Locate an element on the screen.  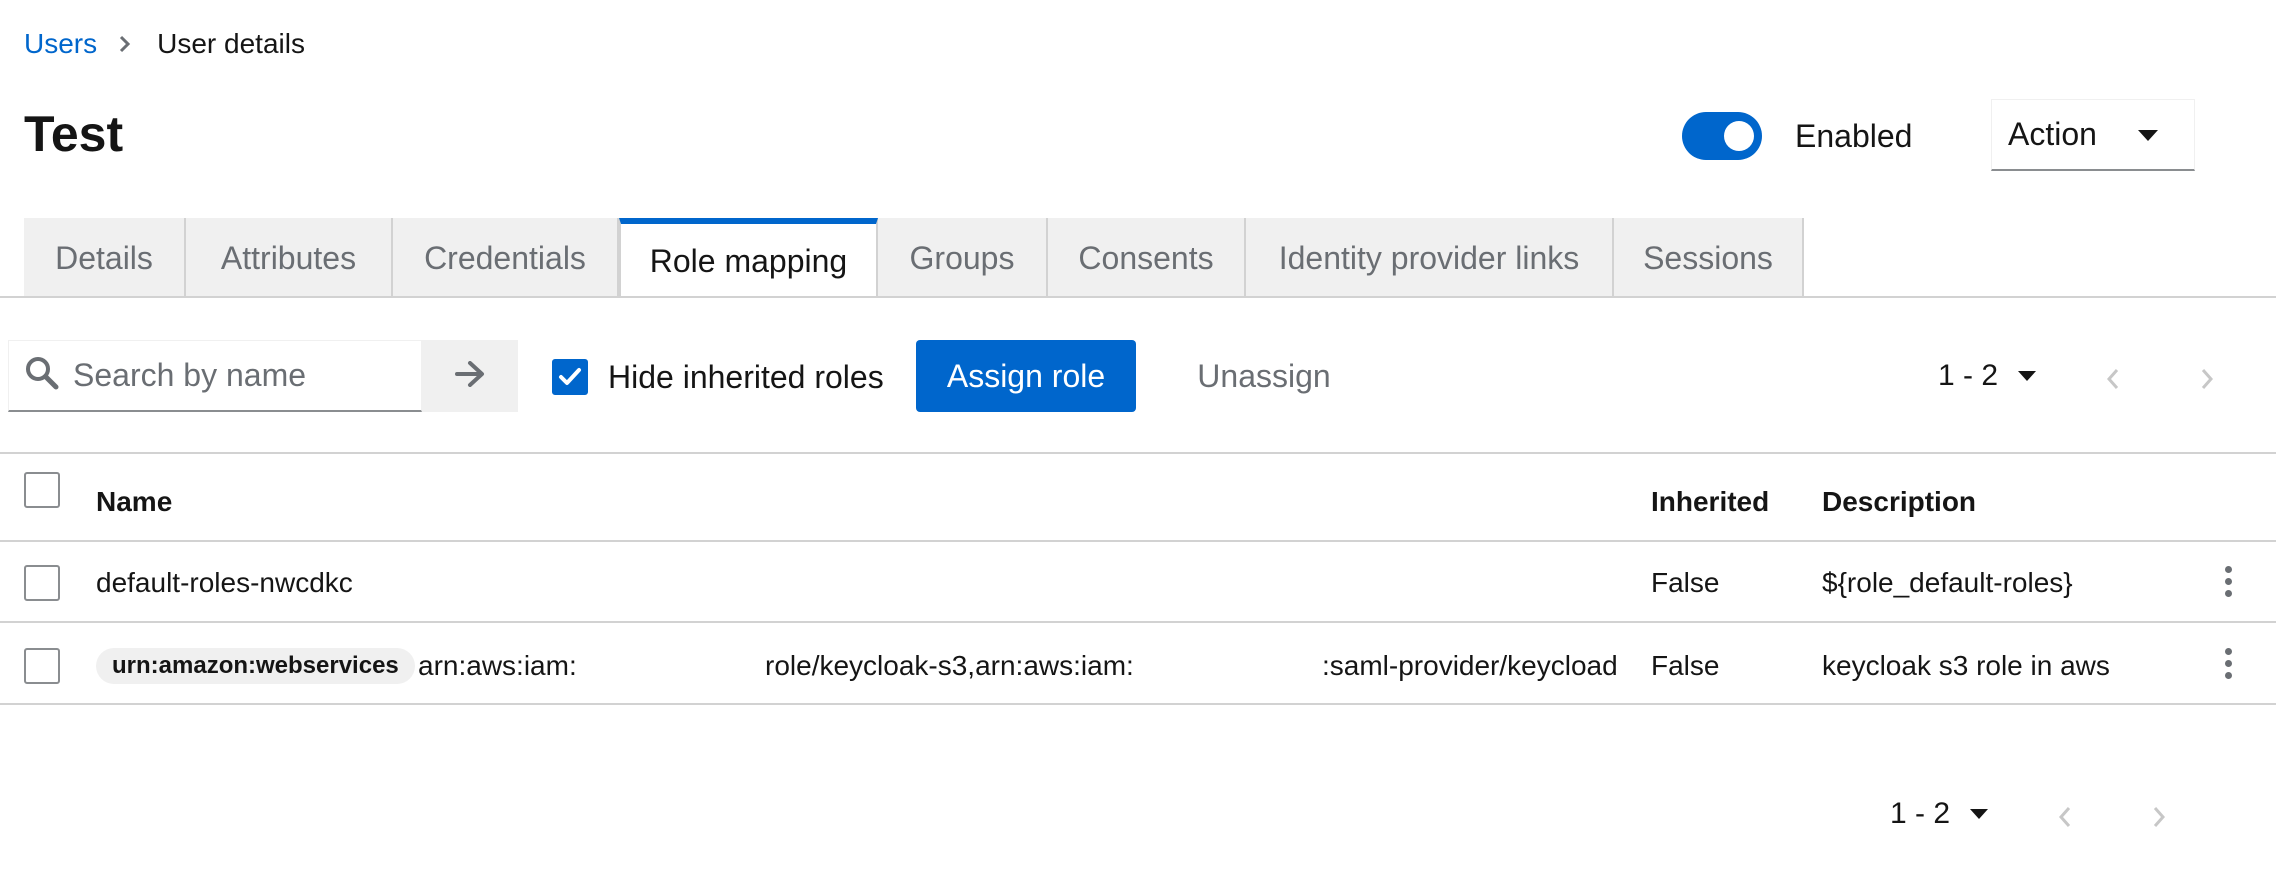
client-badge: urn:amazon:webservices is located at coordinates (255, 666).